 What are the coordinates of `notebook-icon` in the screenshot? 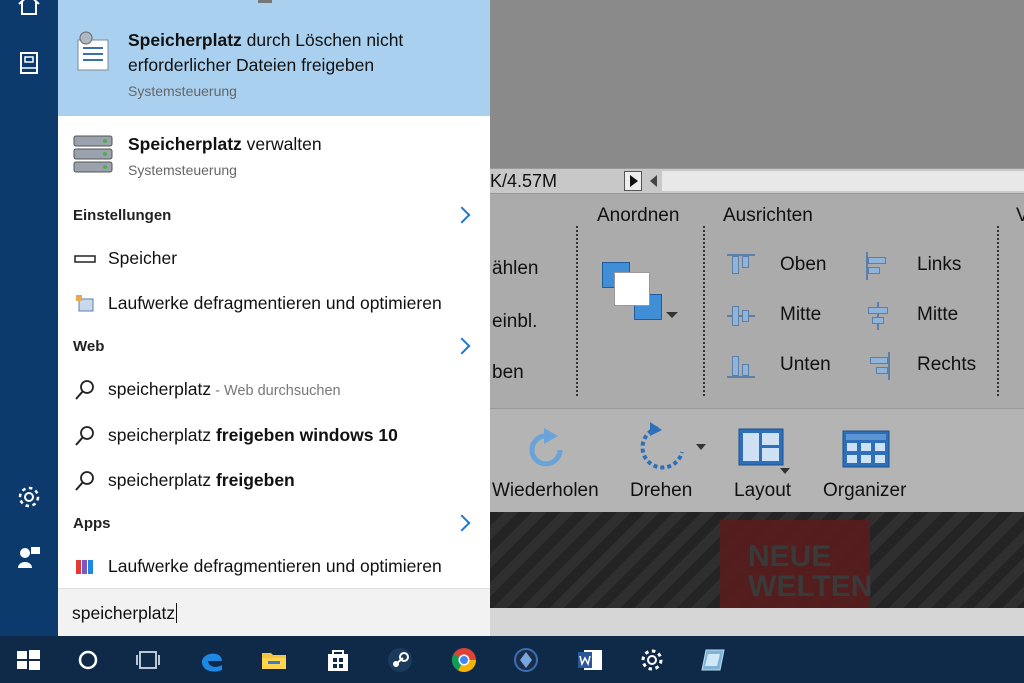 It's located at (29, 63).